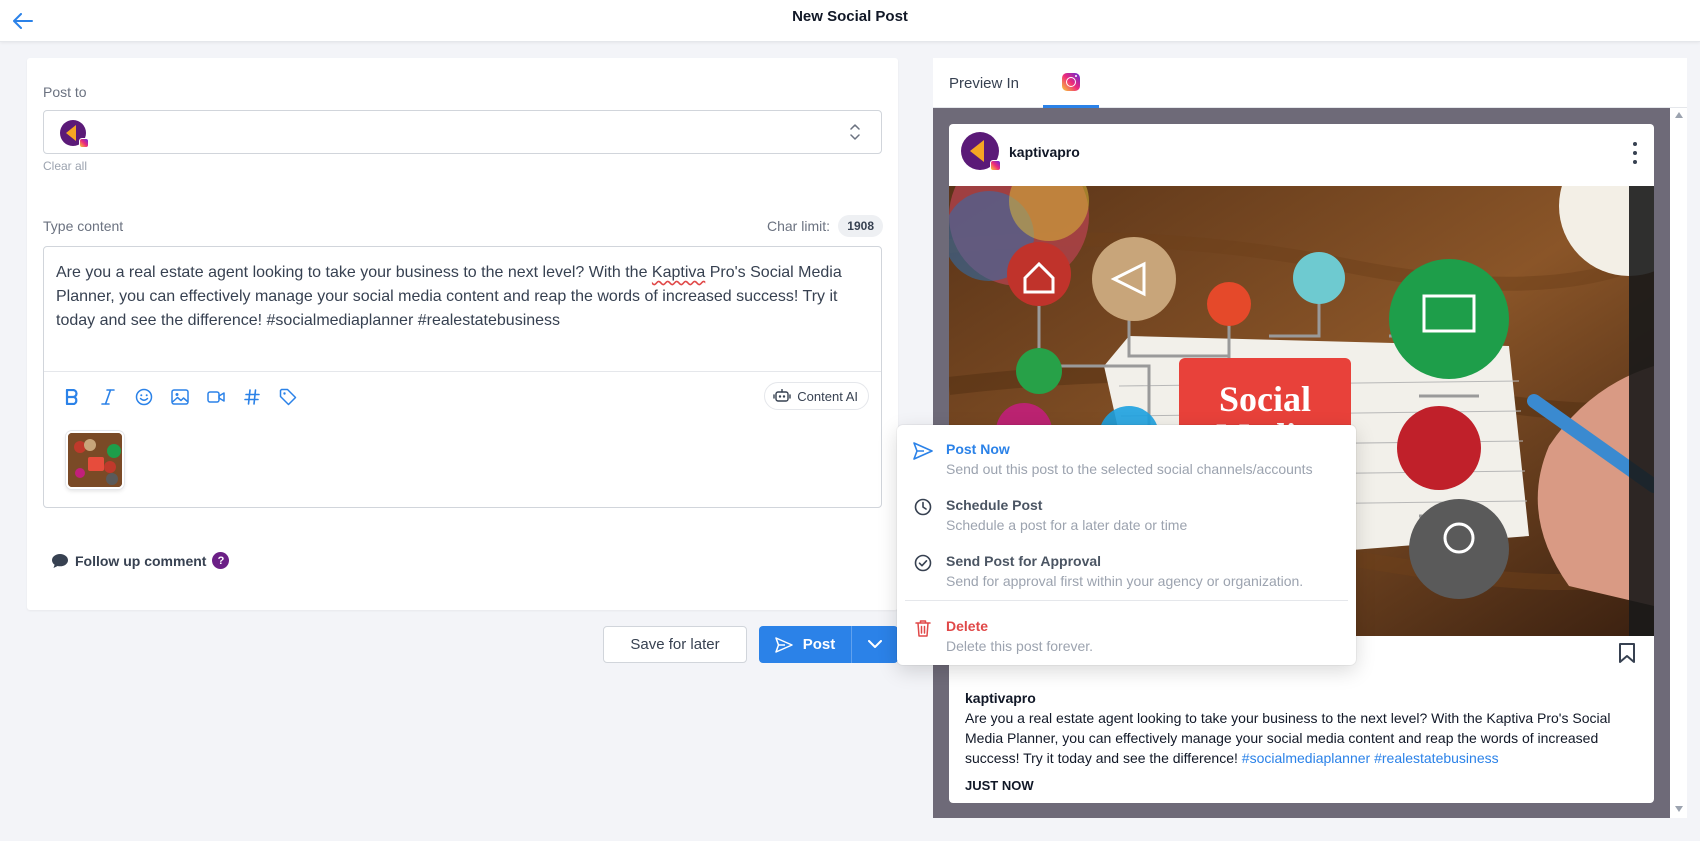 The height and width of the screenshot is (841, 1700). Describe the element at coordinates (994, 505) in the screenshot. I see `menu-title: Schedule Post` at that location.